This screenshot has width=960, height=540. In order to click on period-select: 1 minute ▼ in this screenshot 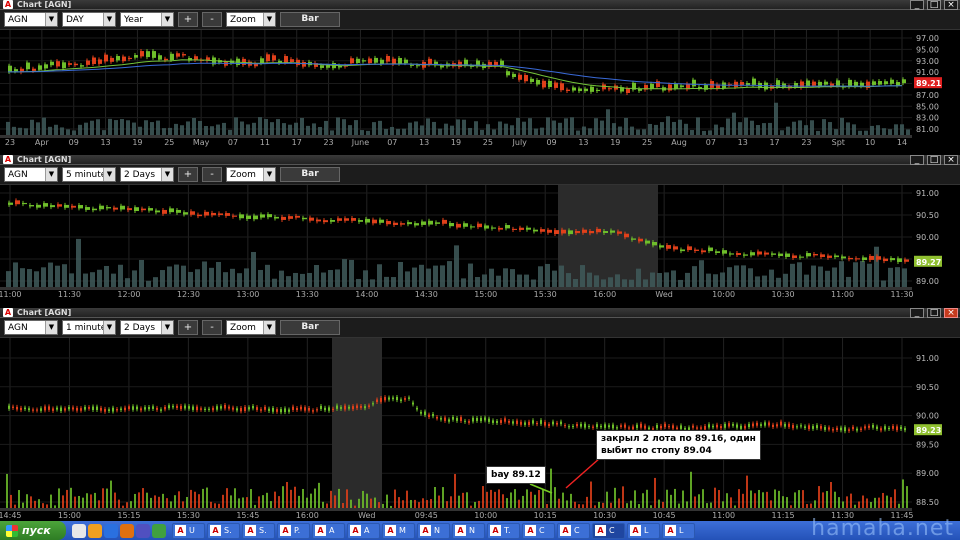, I will do `click(89, 327)`.